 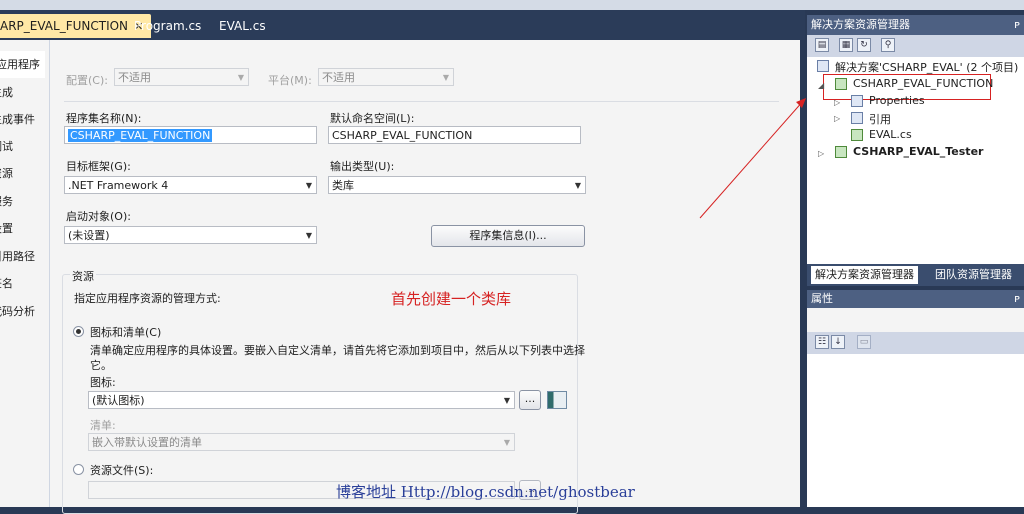 What do you see at coordinates (126, 332) in the screenshot?
I see `icon-manifest-label: 图标和清单(C)` at bounding box center [126, 332].